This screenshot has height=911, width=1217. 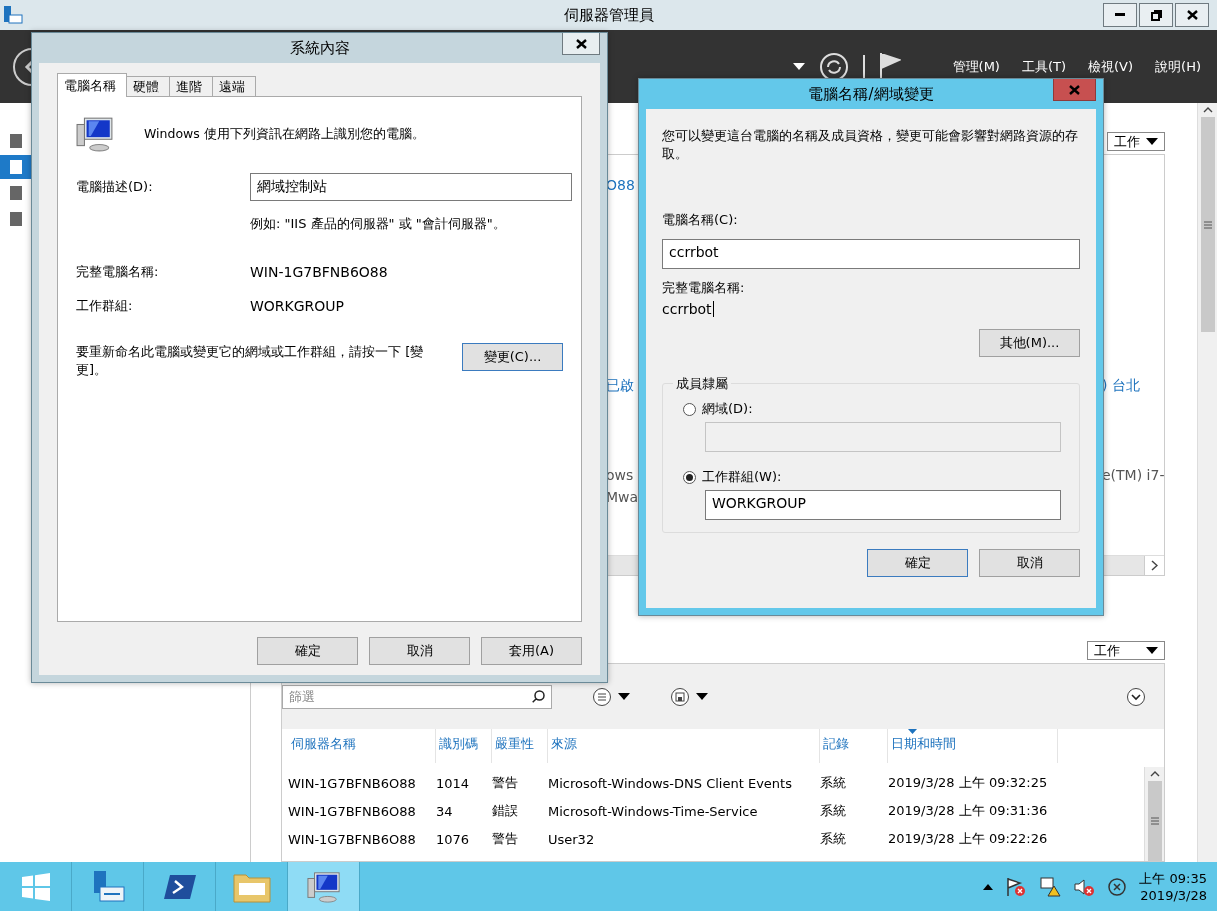 I want to click on column-header: 伺服器名稱, so click(x=362, y=746).